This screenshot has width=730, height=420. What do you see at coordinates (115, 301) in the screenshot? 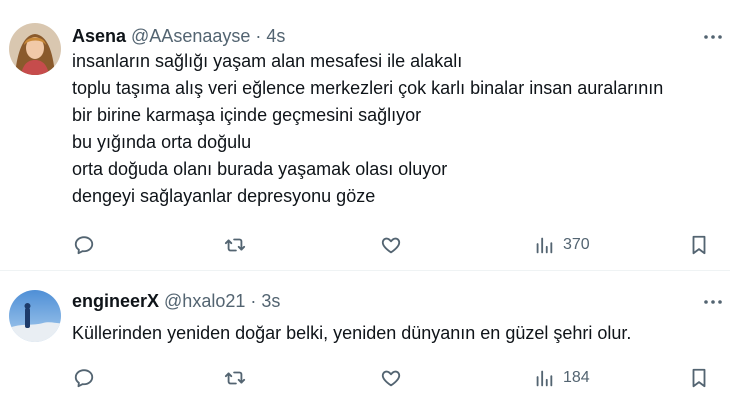
I see `author-name: engineerX` at bounding box center [115, 301].